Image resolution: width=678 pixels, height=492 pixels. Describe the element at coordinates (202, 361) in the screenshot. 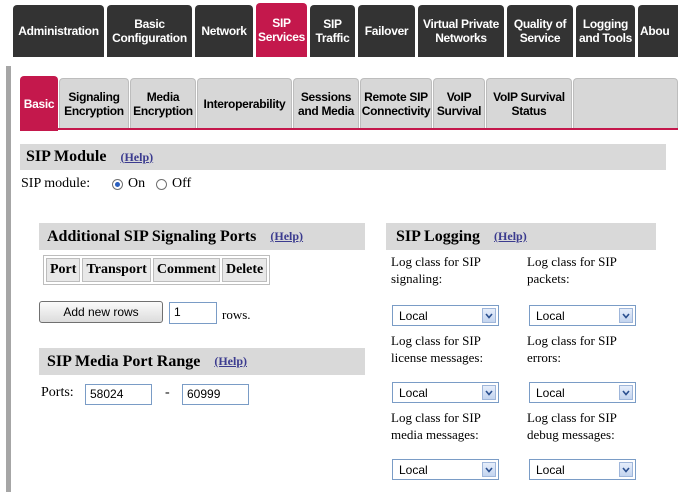

I see `media-port-range-header: SIP Media Port Range (Help)` at that location.